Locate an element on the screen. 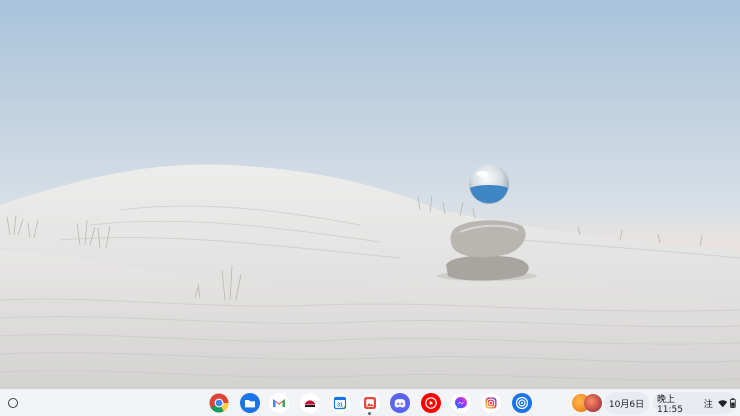 The width and height of the screenshot is (740, 416). instagram-icon is located at coordinates (491, 403).